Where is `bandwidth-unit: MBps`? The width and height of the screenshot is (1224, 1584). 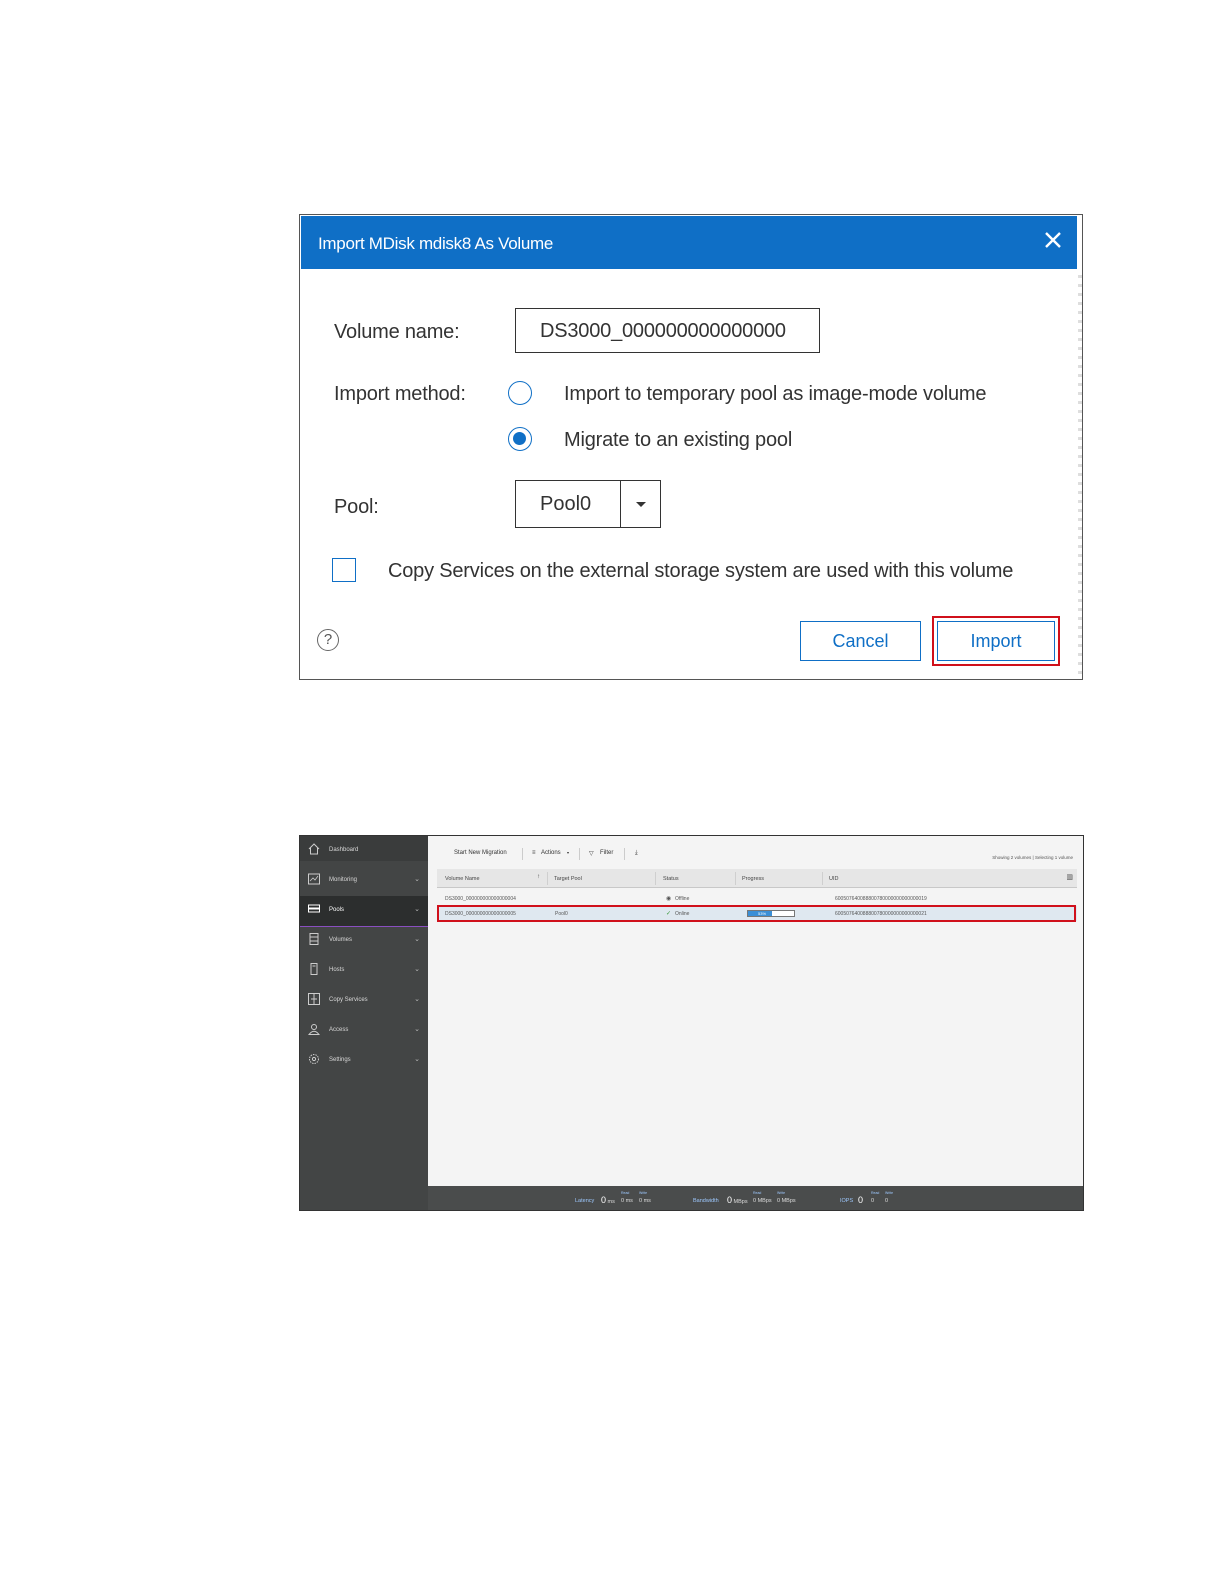 bandwidth-unit: MBps is located at coordinates (740, 1202).